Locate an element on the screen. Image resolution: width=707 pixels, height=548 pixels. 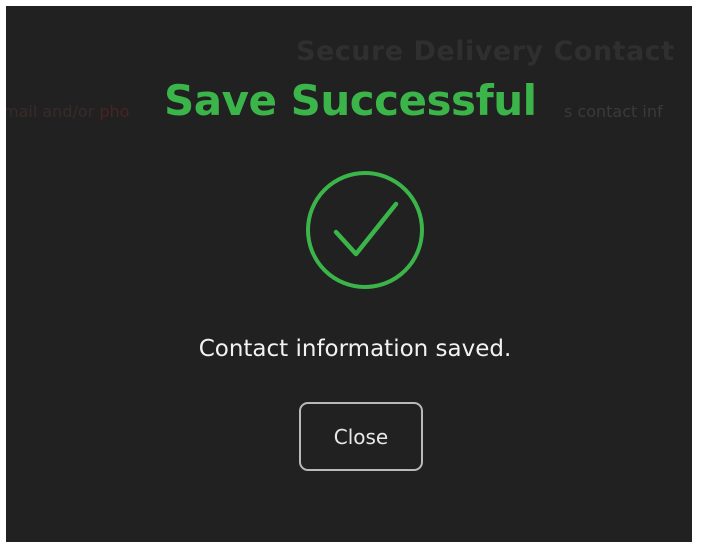
background-page-title: Secure Delivery Contact is located at coordinates (485, 51).